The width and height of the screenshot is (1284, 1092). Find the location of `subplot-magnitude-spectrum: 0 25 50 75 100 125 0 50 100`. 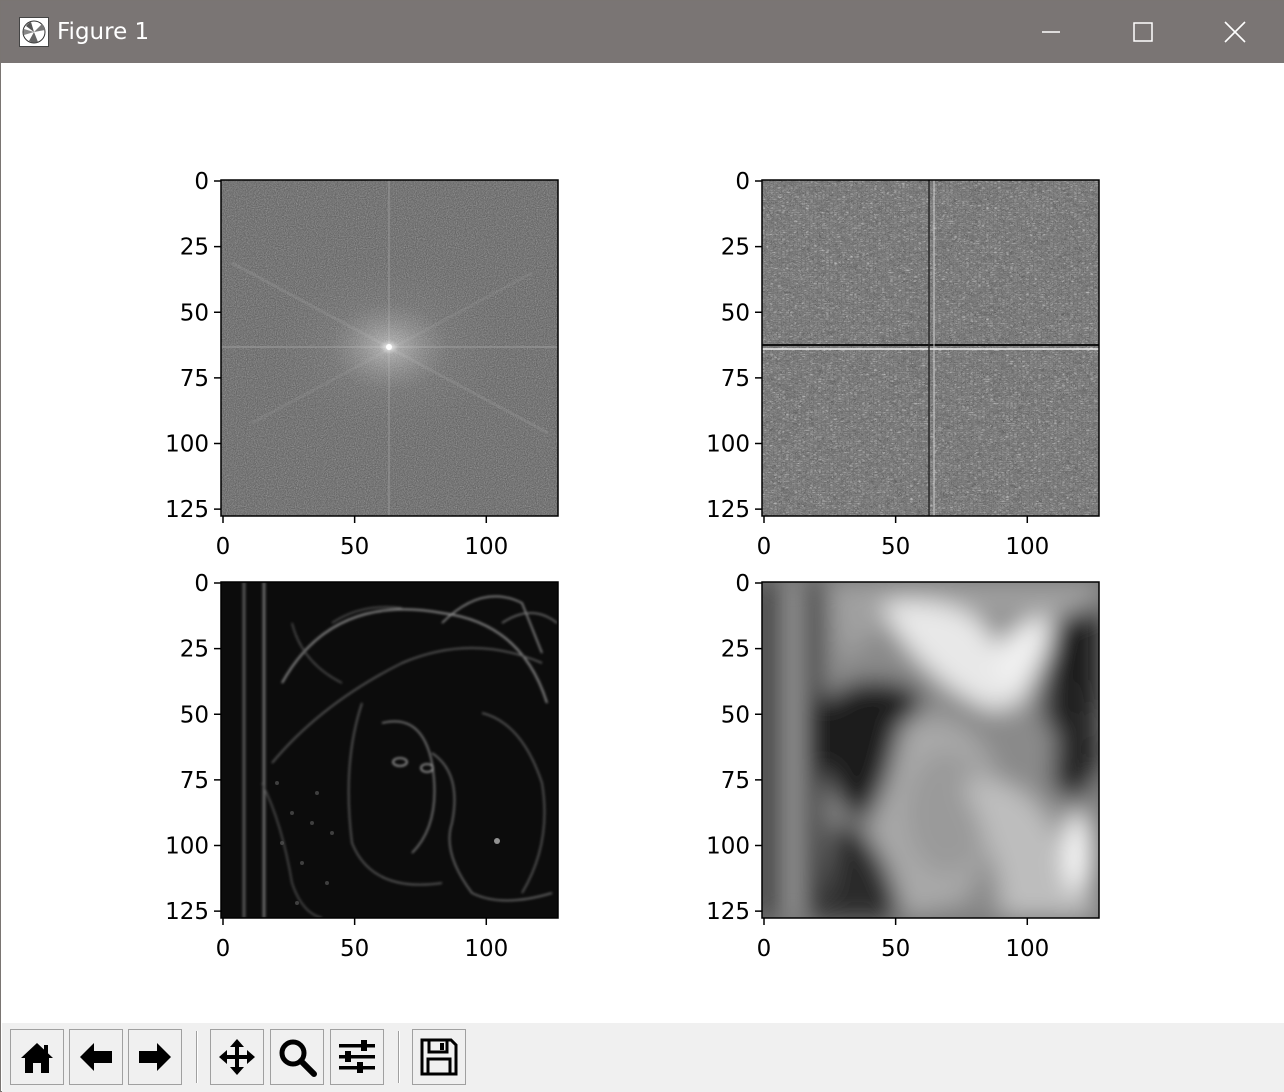

subplot-magnitude-spectrum: 0 25 50 75 100 125 0 50 100 is located at coordinates (362, 364).